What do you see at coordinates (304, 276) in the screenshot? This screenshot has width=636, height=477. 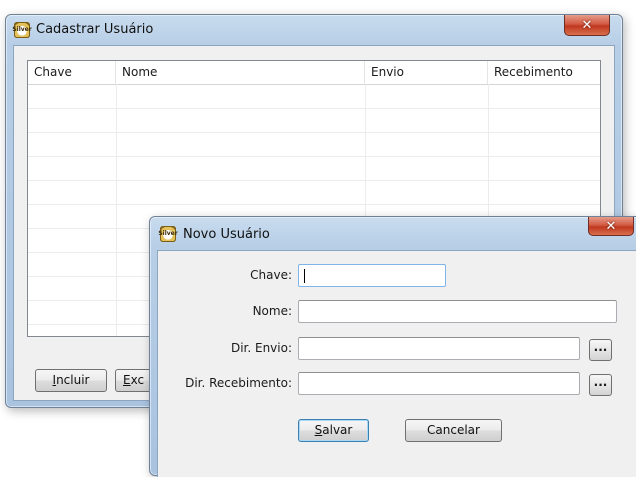 I see `text-caret` at bounding box center [304, 276].